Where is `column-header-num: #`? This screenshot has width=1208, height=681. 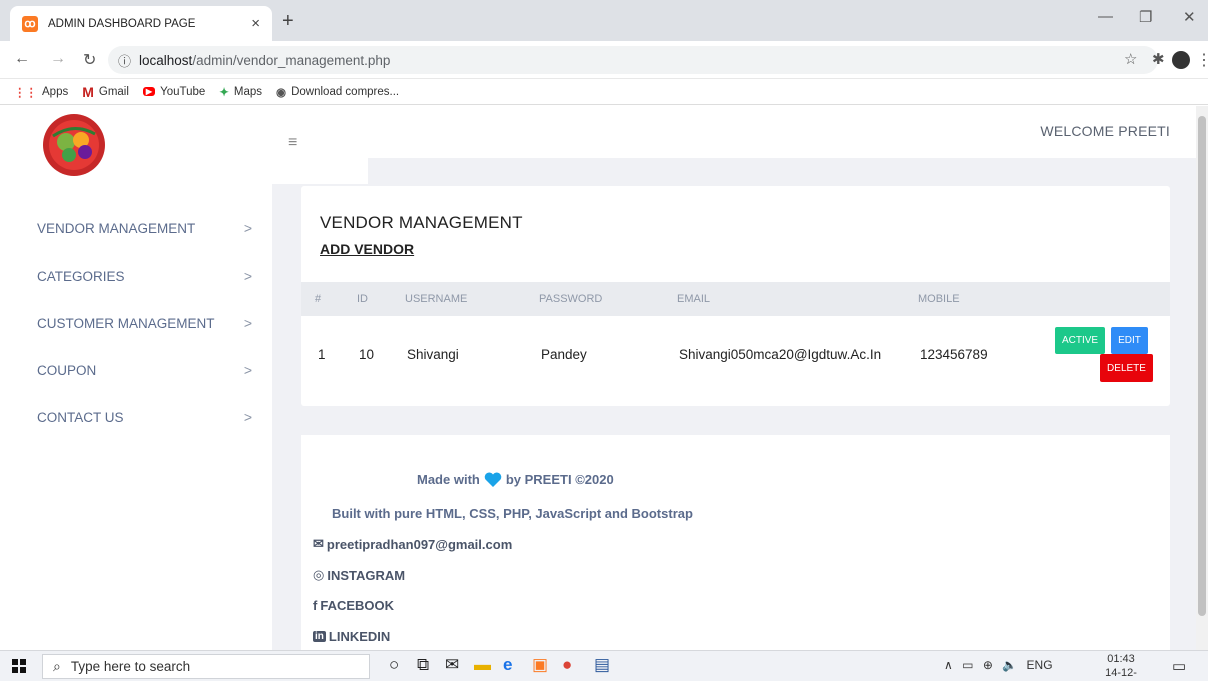 column-header-num: # is located at coordinates (318, 299).